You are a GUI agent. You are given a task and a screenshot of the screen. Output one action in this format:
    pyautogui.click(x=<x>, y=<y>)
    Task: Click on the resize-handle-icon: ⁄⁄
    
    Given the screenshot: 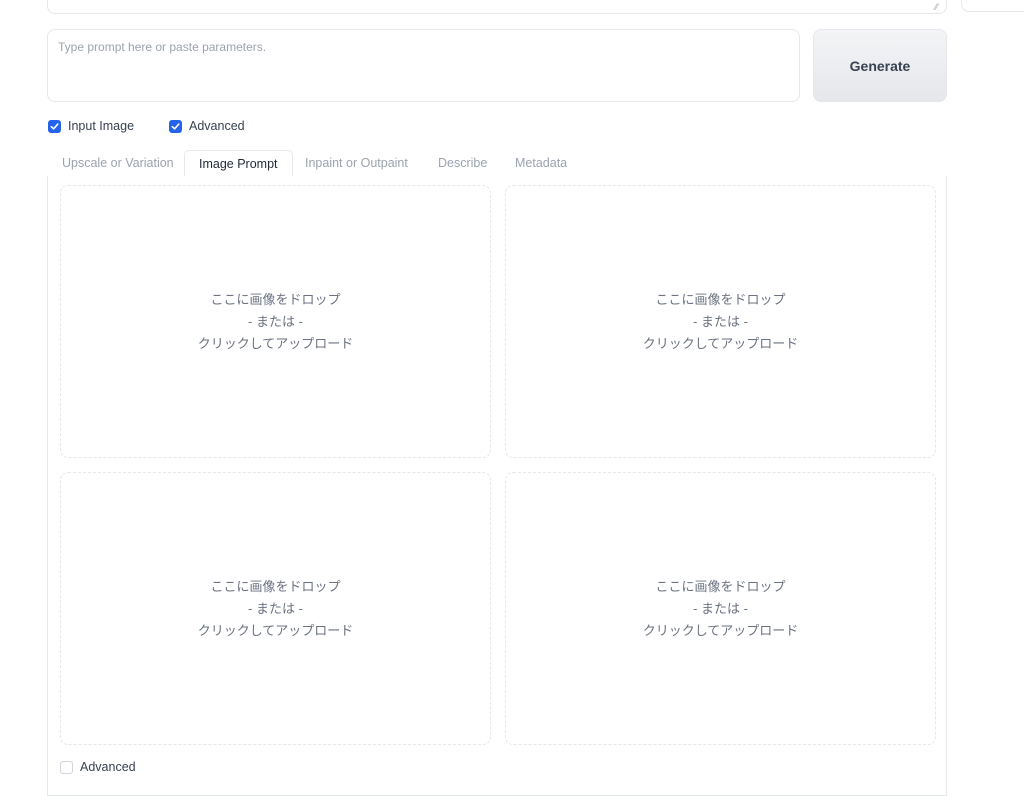 What is the action you would take?
    pyautogui.click(x=939, y=7)
    